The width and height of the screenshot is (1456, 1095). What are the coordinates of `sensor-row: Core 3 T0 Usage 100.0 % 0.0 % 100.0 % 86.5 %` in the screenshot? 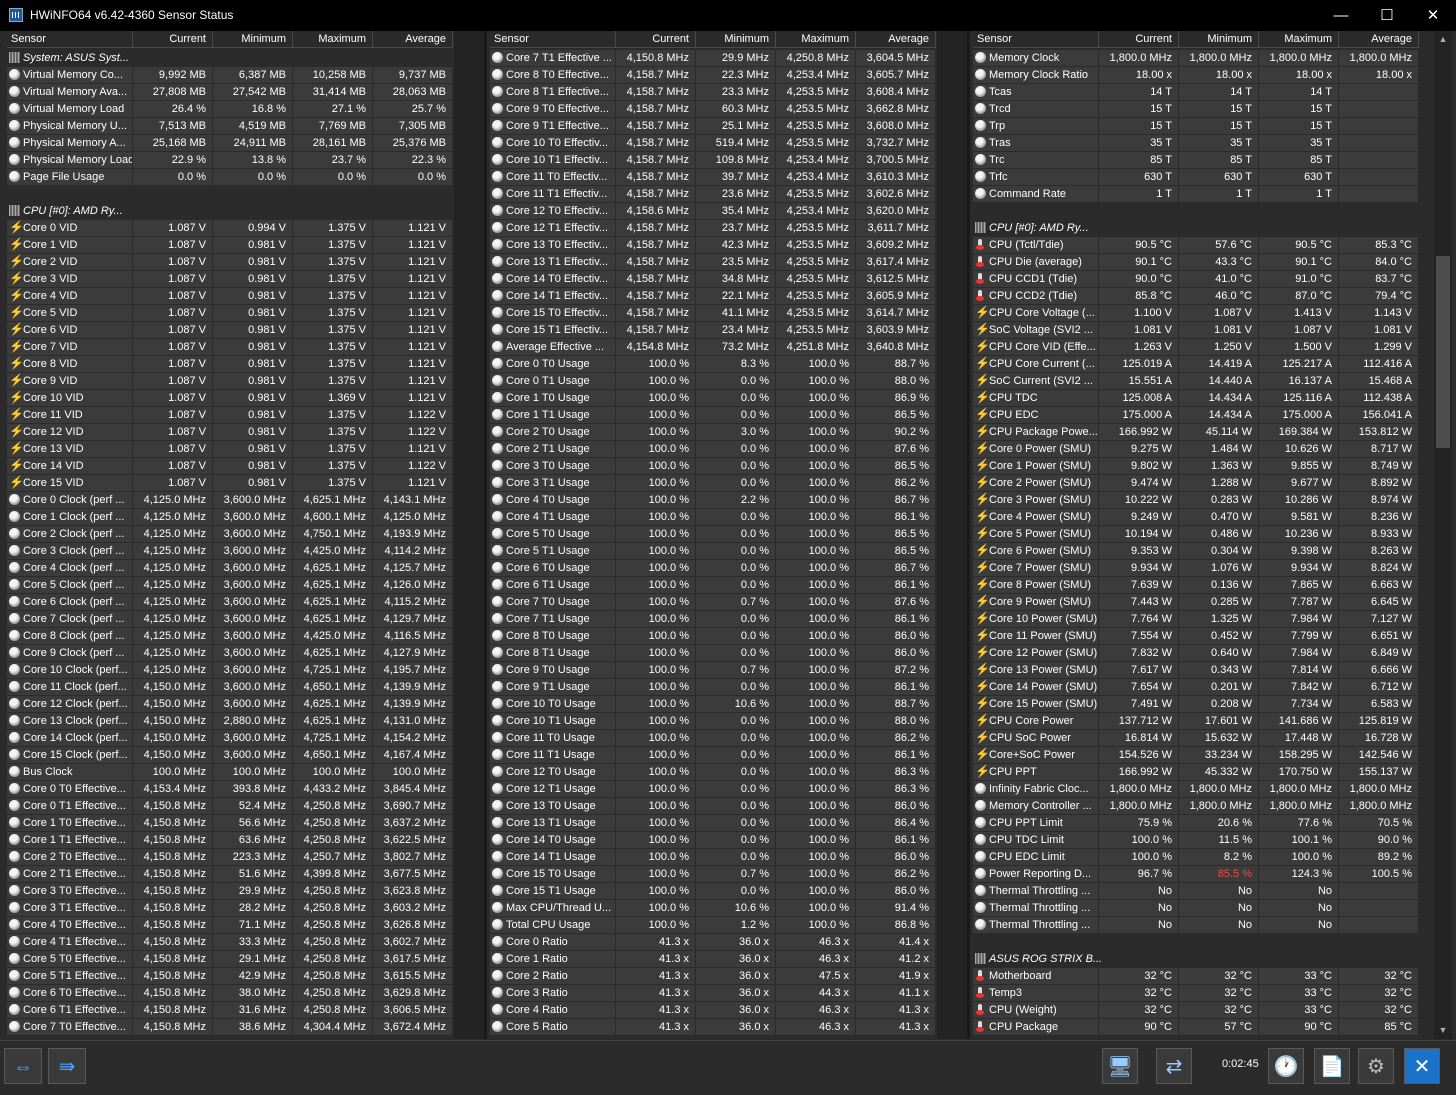 It's located at (713, 466).